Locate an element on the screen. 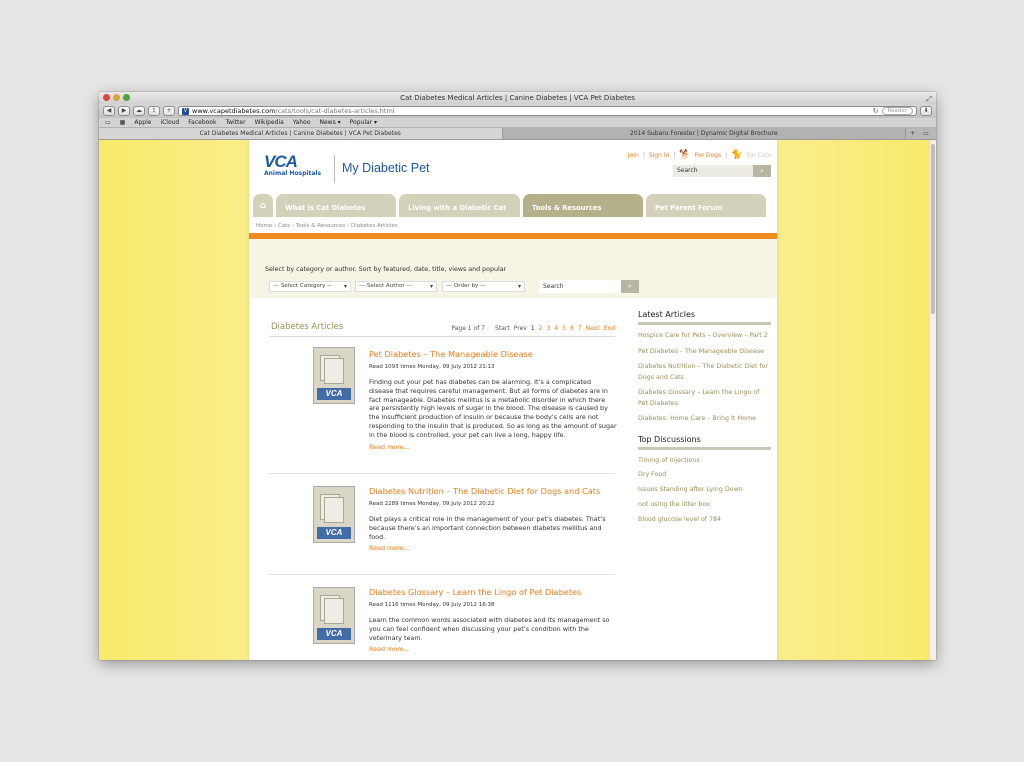  bookmark-yahoo: Yahoo is located at coordinates (302, 122).